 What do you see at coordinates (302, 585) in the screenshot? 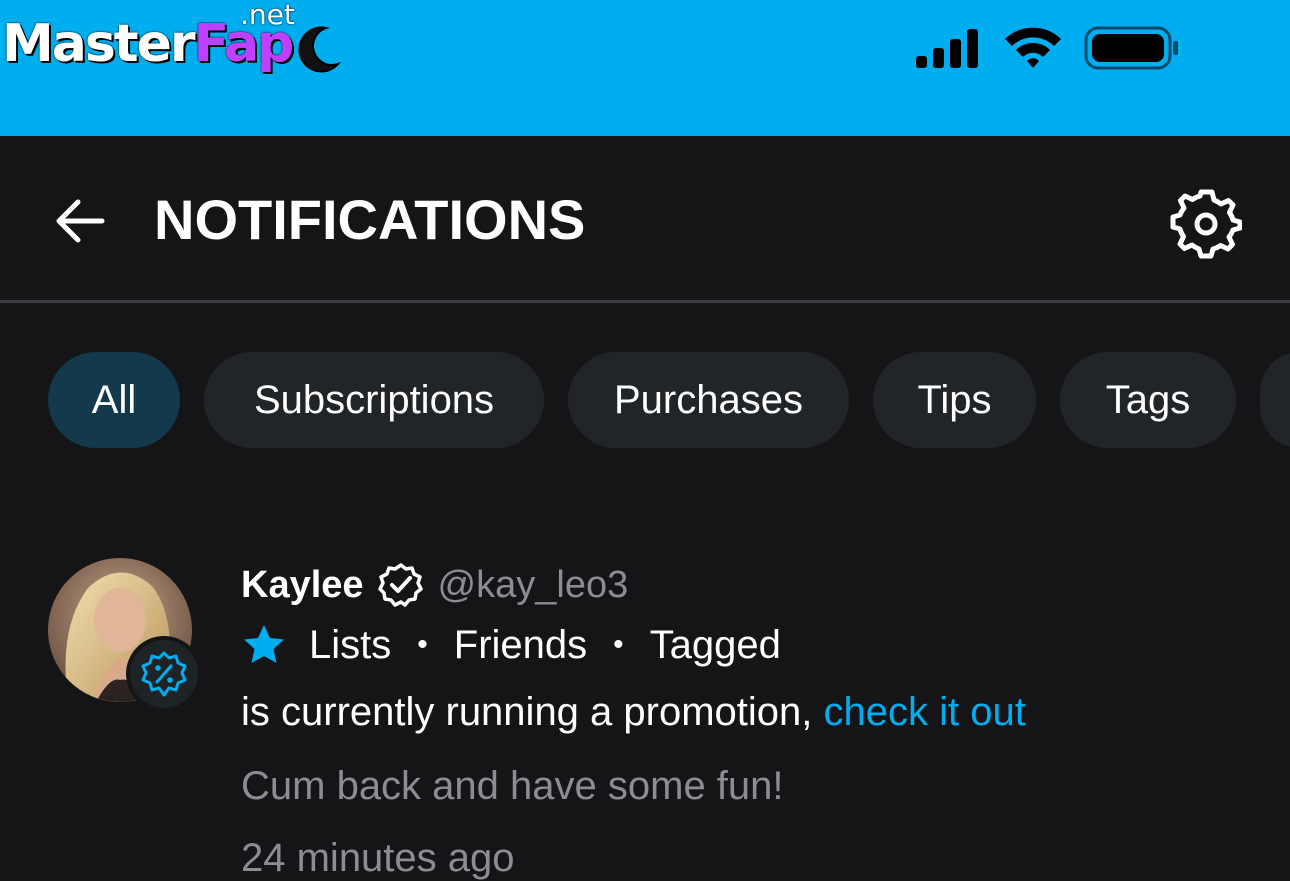
I see `user-name: Kaylee` at bounding box center [302, 585].